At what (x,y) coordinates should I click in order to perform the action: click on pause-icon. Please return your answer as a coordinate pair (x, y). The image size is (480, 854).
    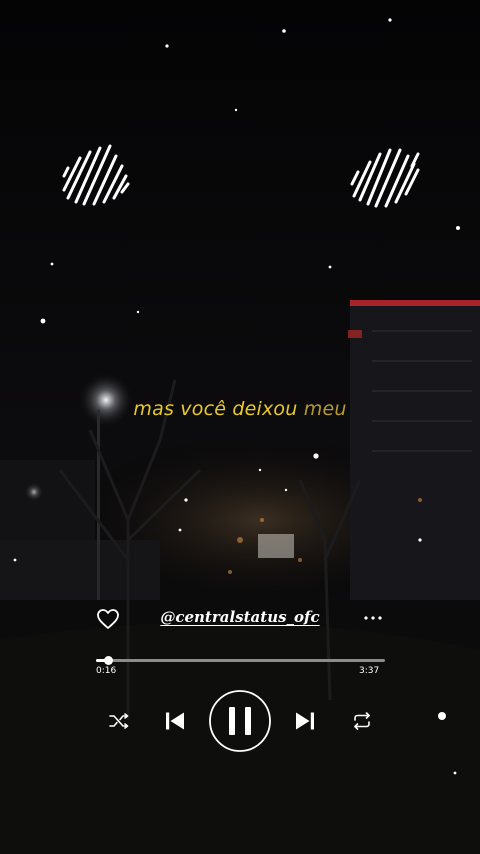
    Looking at the image, I should click on (240, 721).